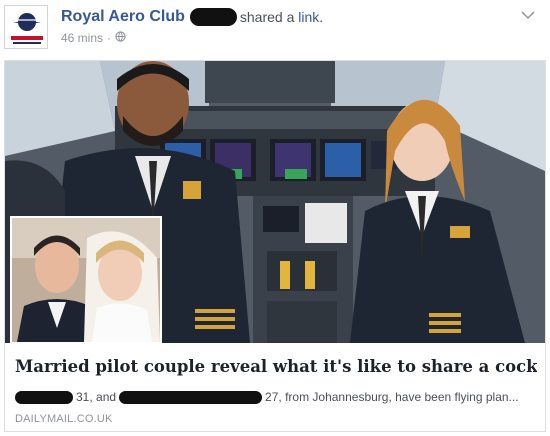 This screenshot has width=550, height=436. Describe the element at coordinates (82, 38) in the screenshot. I see `post-timestamp: 46 mins` at that location.